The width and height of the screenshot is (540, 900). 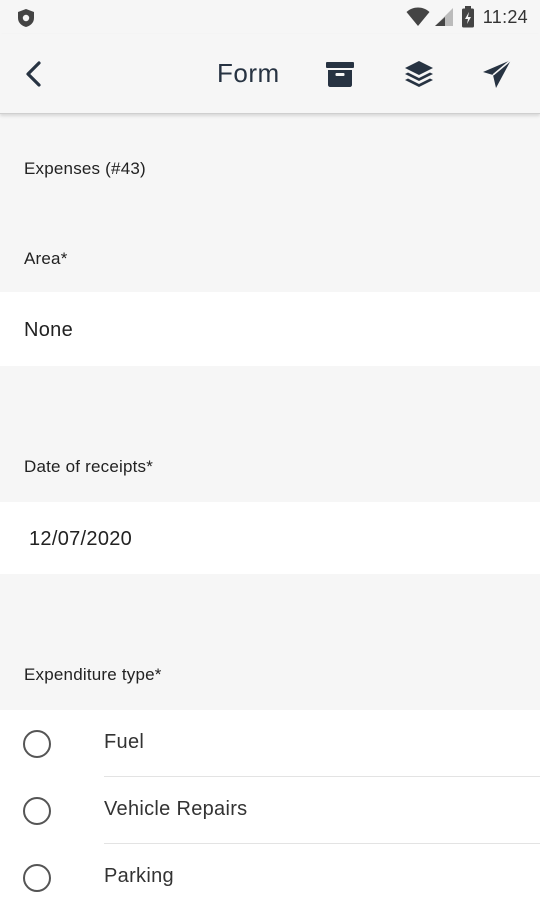 I want to click on area-field: None, so click(x=270, y=329).